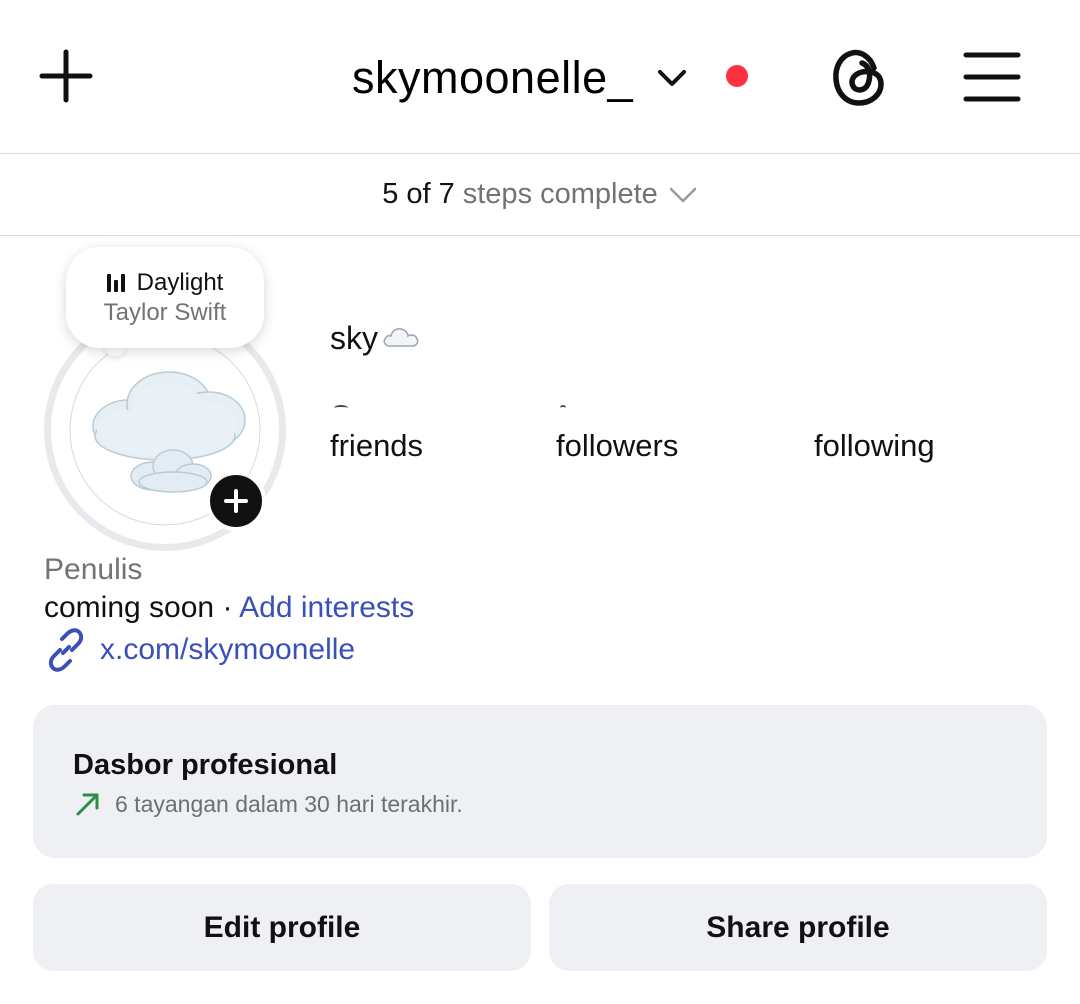  I want to click on notification-dot, so click(737, 76).